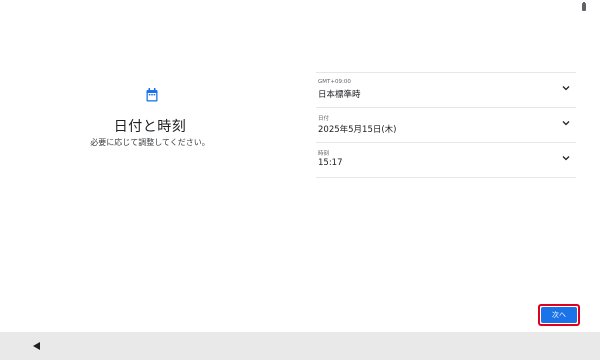  I want to click on time-zone-label: GMT+09:00, so click(334, 82).